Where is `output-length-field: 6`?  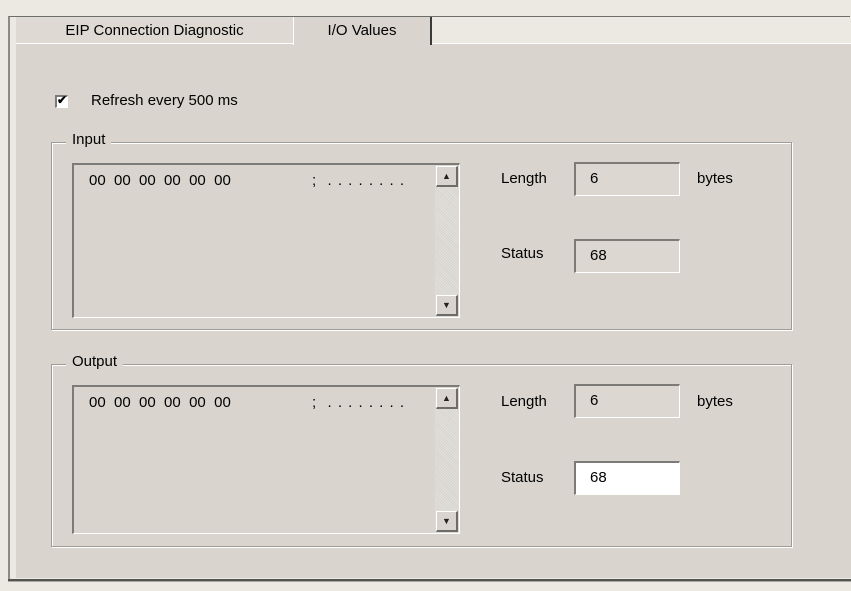
output-length-field: 6 is located at coordinates (627, 401).